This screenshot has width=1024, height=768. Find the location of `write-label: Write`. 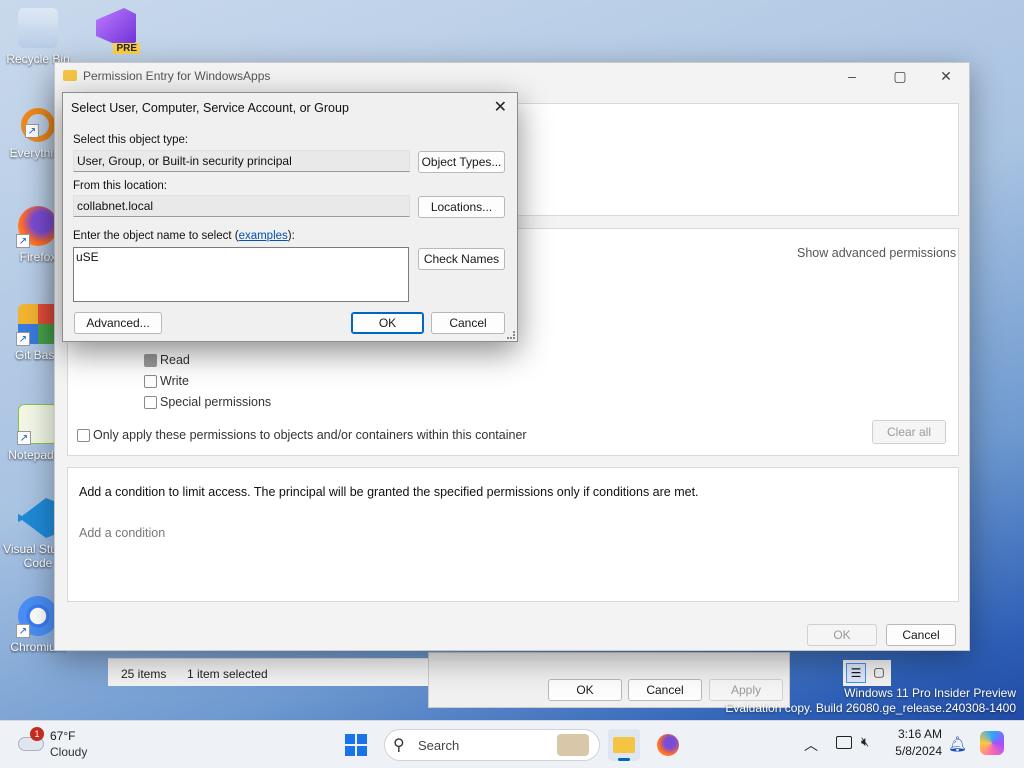

write-label: Write is located at coordinates (174, 381).